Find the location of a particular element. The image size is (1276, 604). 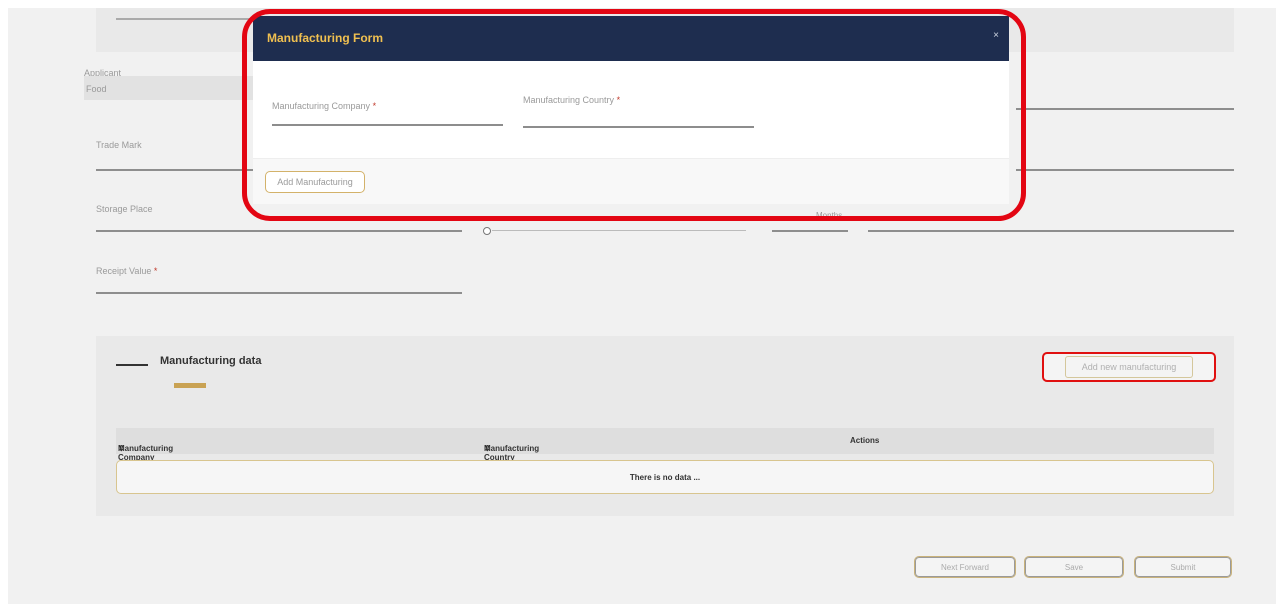

column-header-actions: Actions is located at coordinates (865, 440).